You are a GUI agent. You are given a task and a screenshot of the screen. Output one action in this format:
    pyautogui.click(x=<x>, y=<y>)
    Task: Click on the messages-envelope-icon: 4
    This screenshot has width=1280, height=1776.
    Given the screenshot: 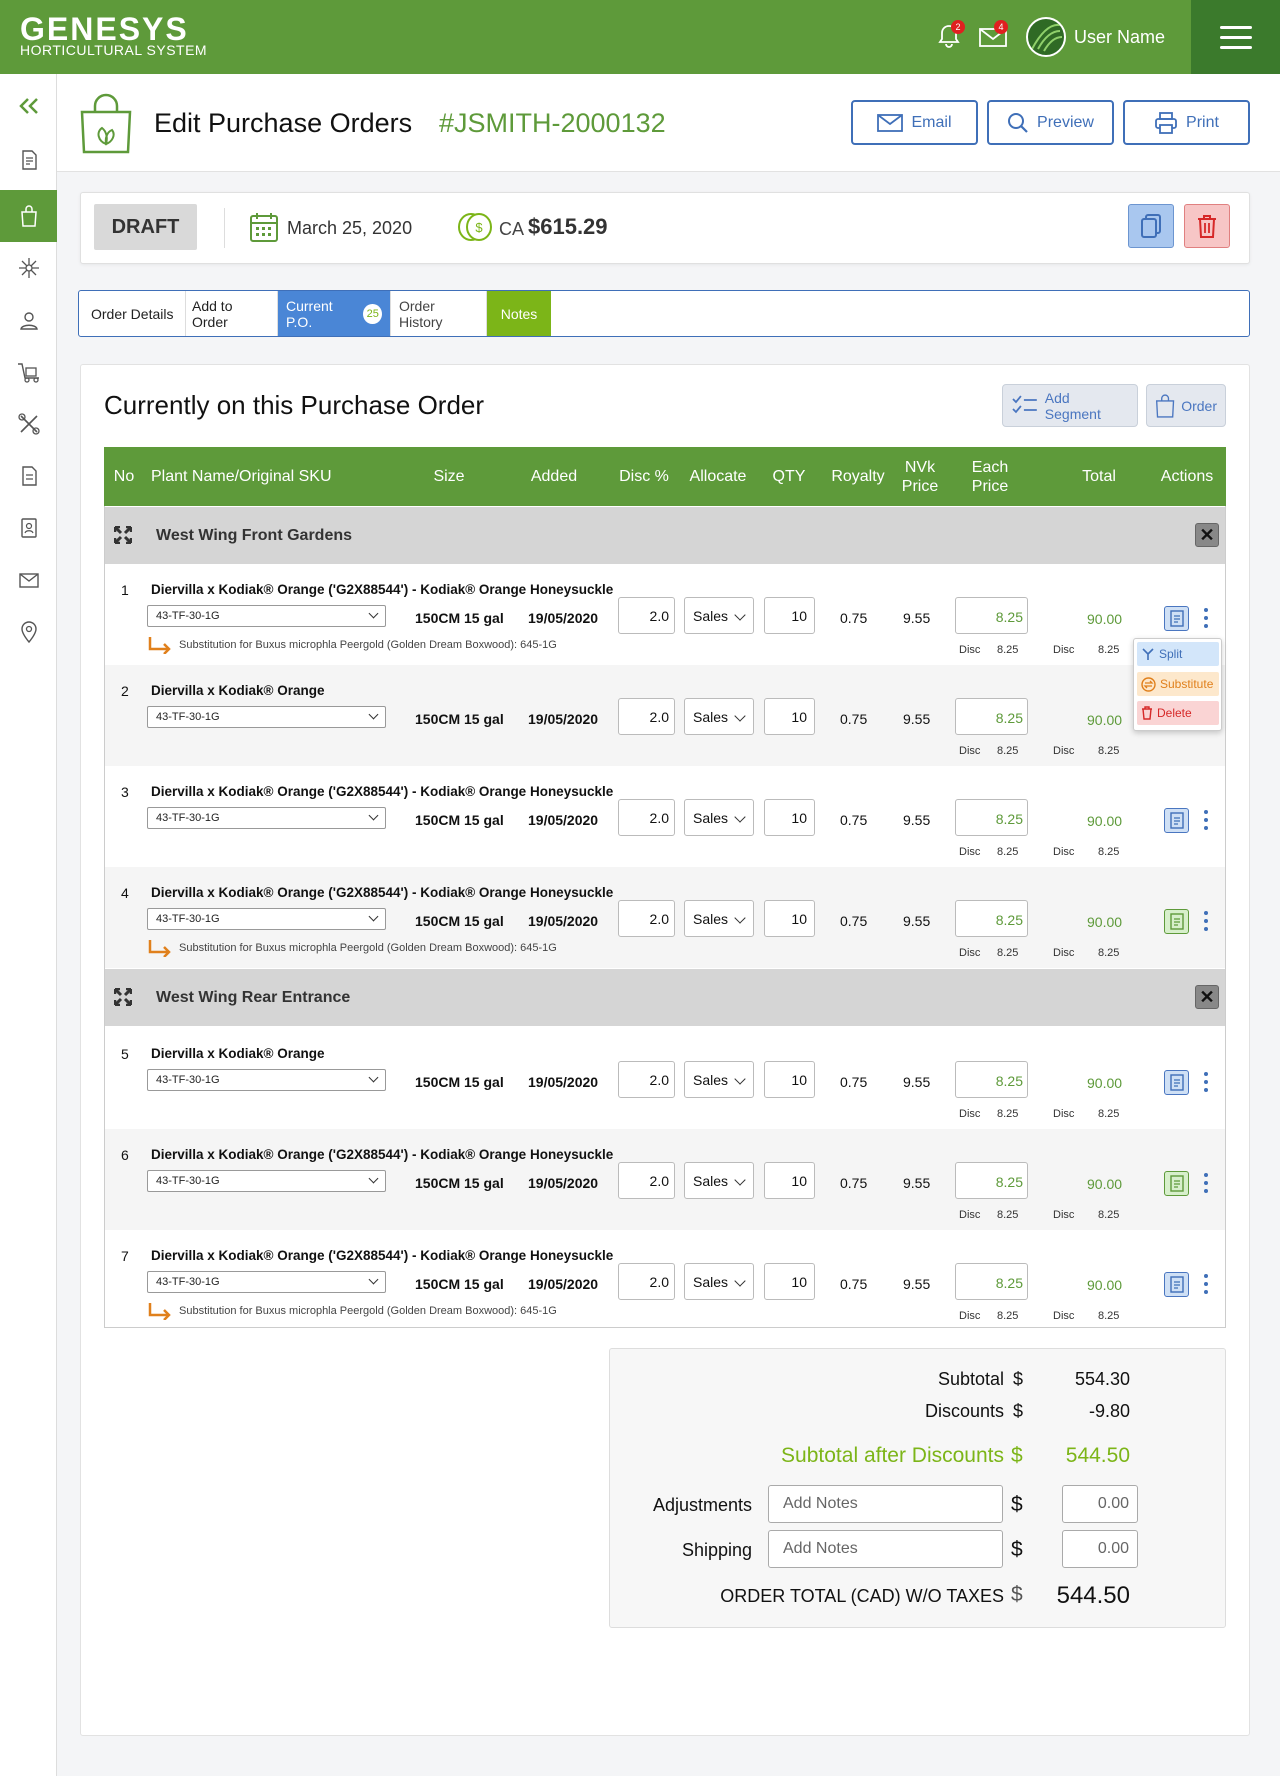 What is the action you would take?
    pyautogui.click(x=993, y=36)
    